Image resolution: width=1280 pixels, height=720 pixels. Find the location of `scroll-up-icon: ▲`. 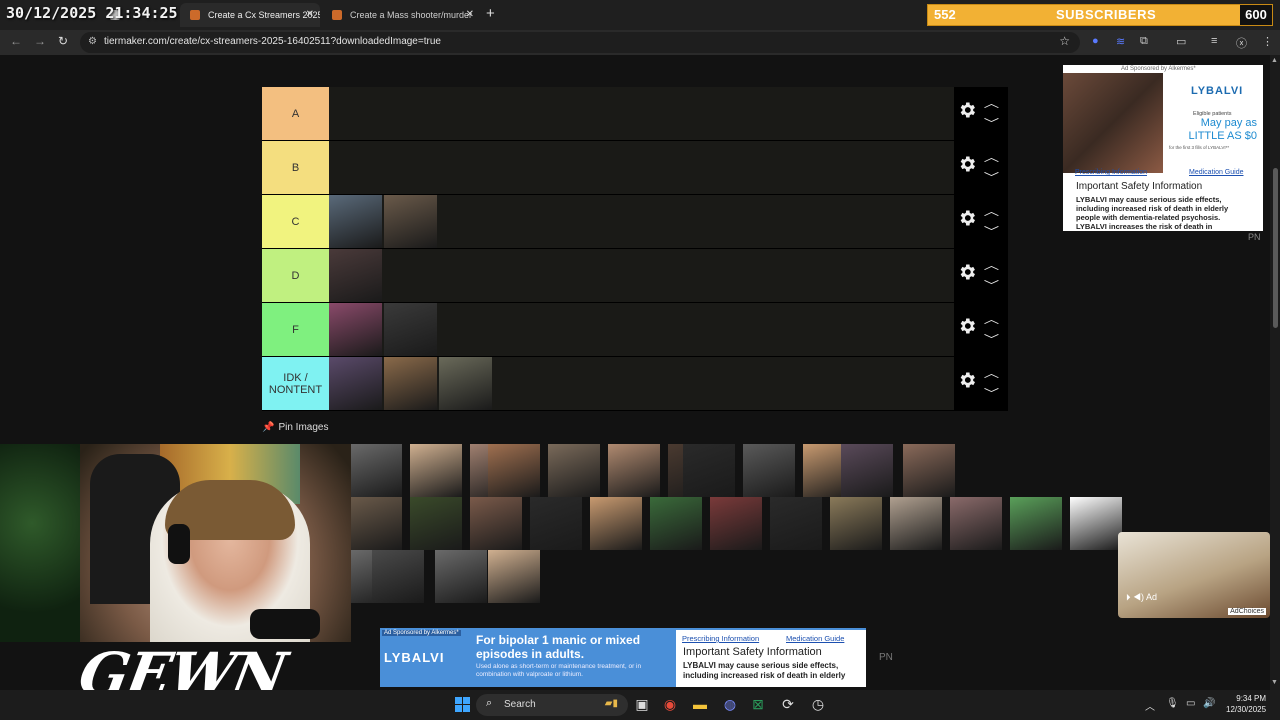

scroll-up-icon: ▲ is located at coordinates (1274, 60).